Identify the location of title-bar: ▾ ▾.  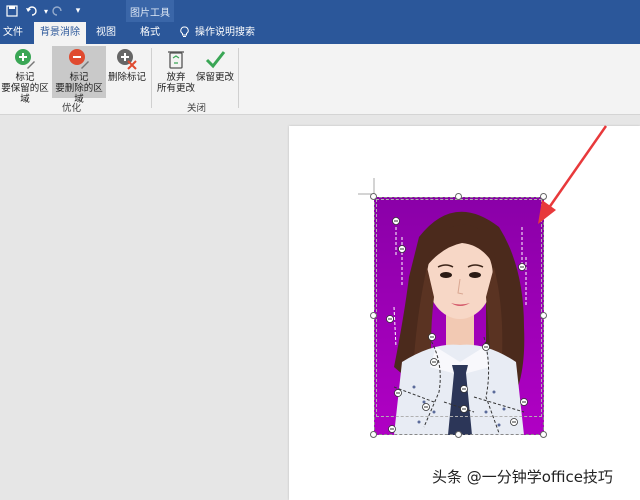
(320, 11).